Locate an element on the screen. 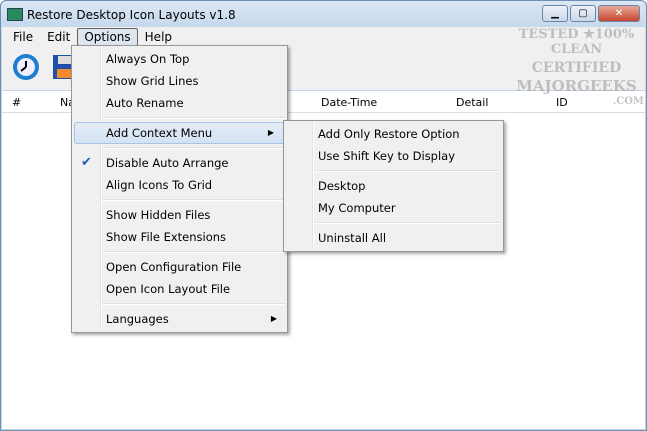 This screenshot has height=431, width=647. menu-item-label: My Computer is located at coordinates (357, 208).